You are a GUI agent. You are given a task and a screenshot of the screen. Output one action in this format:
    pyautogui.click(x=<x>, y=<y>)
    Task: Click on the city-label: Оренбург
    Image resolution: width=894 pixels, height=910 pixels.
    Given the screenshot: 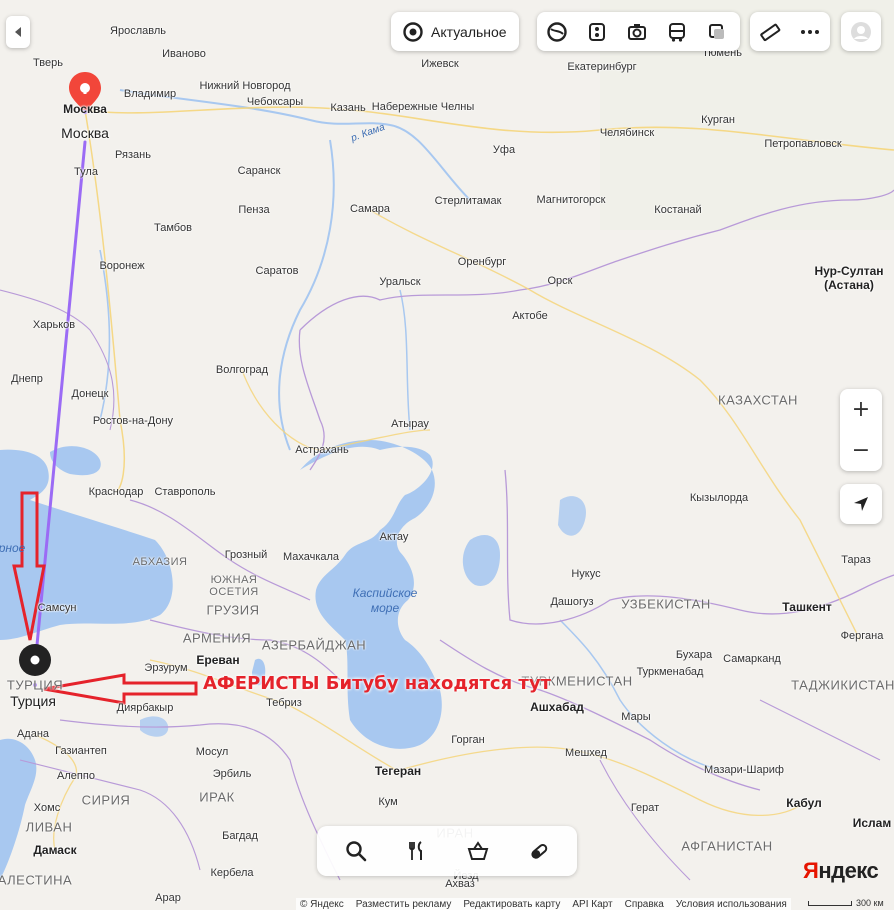 What is the action you would take?
    pyautogui.click(x=482, y=262)
    